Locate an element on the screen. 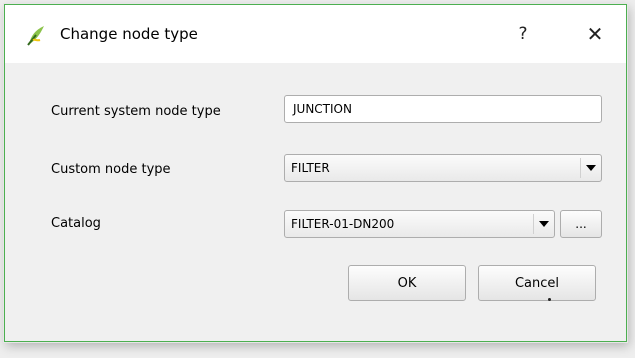 This screenshot has height=358, width=635. custom-node-type-value: FILTER is located at coordinates (310, 168).